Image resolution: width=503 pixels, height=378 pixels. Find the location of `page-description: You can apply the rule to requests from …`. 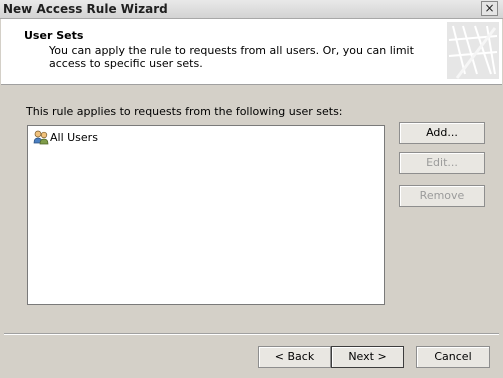

page-description: You can apply the rule to requests from … is located at coordinates (231, 57).